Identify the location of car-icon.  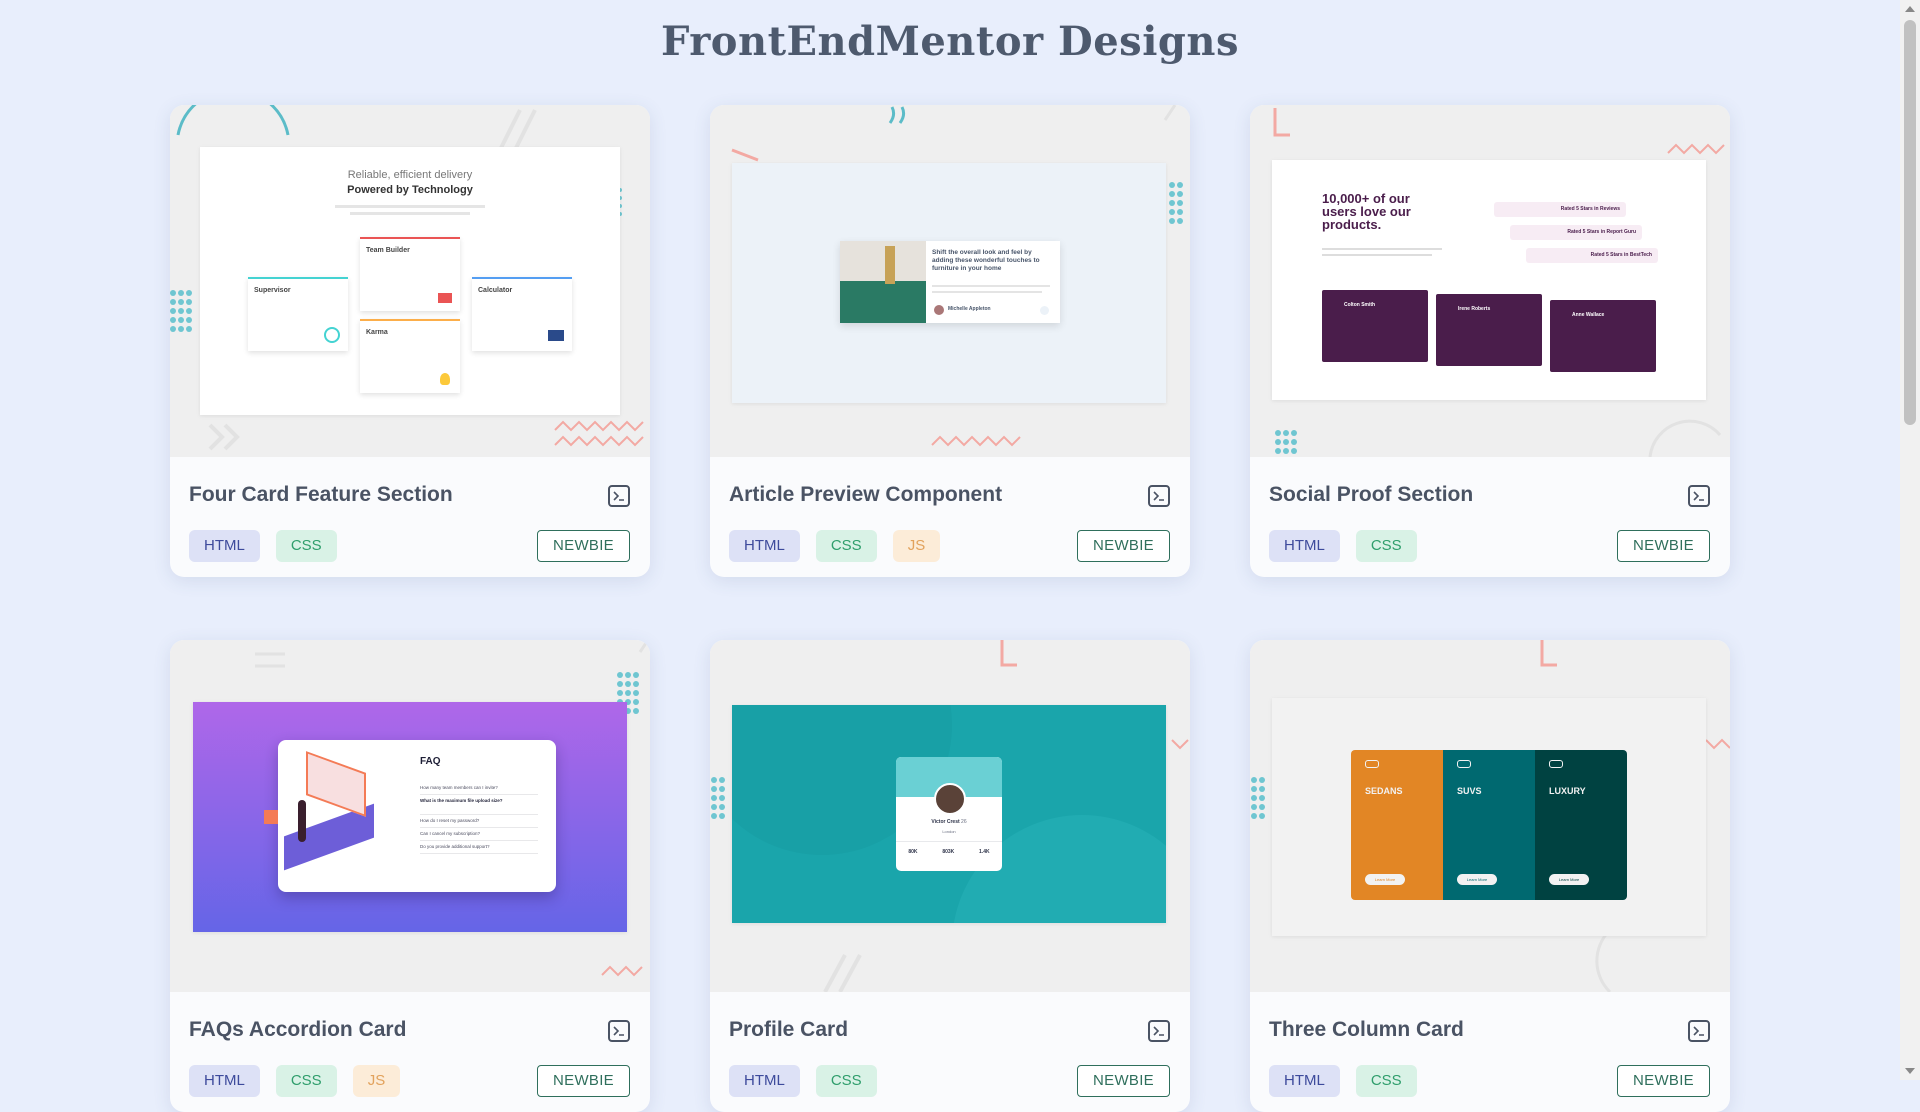
(1464, 764).